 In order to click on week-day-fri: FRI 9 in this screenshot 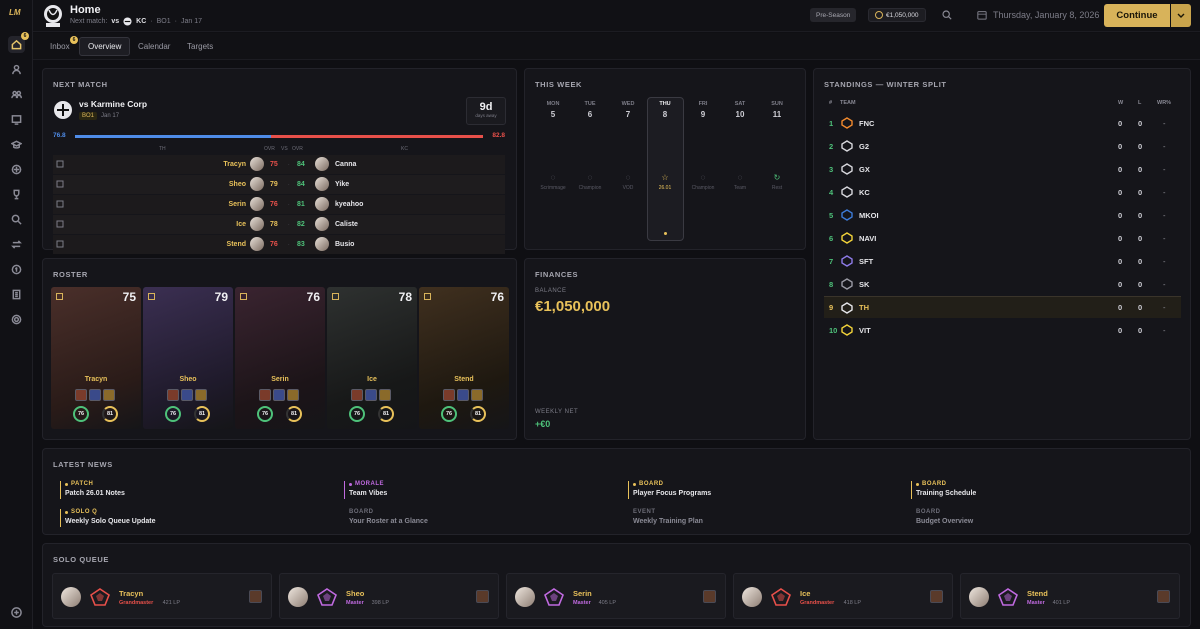, I will do `click(703, 110)`.